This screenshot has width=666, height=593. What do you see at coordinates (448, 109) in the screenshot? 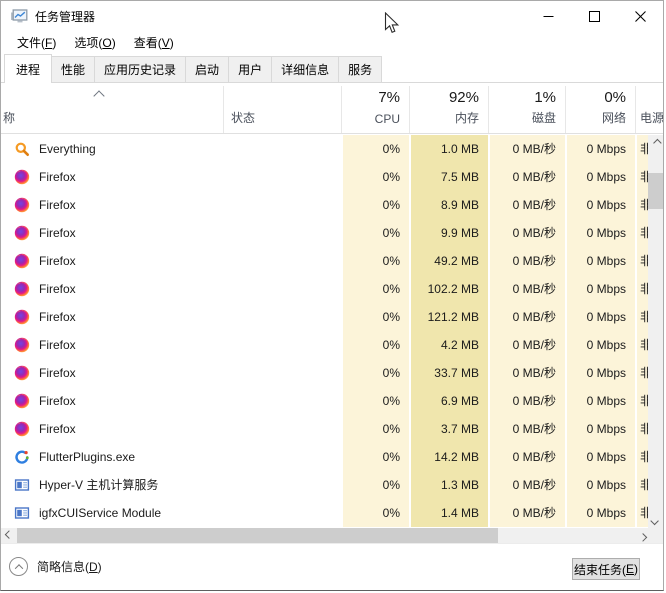
I see `column-header-memory: 92% 内存` at bounding box center [448, 109].